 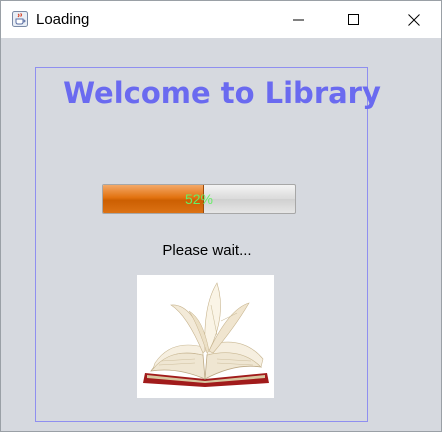 I want to click on maximize-button, so click(x=354, y=19).